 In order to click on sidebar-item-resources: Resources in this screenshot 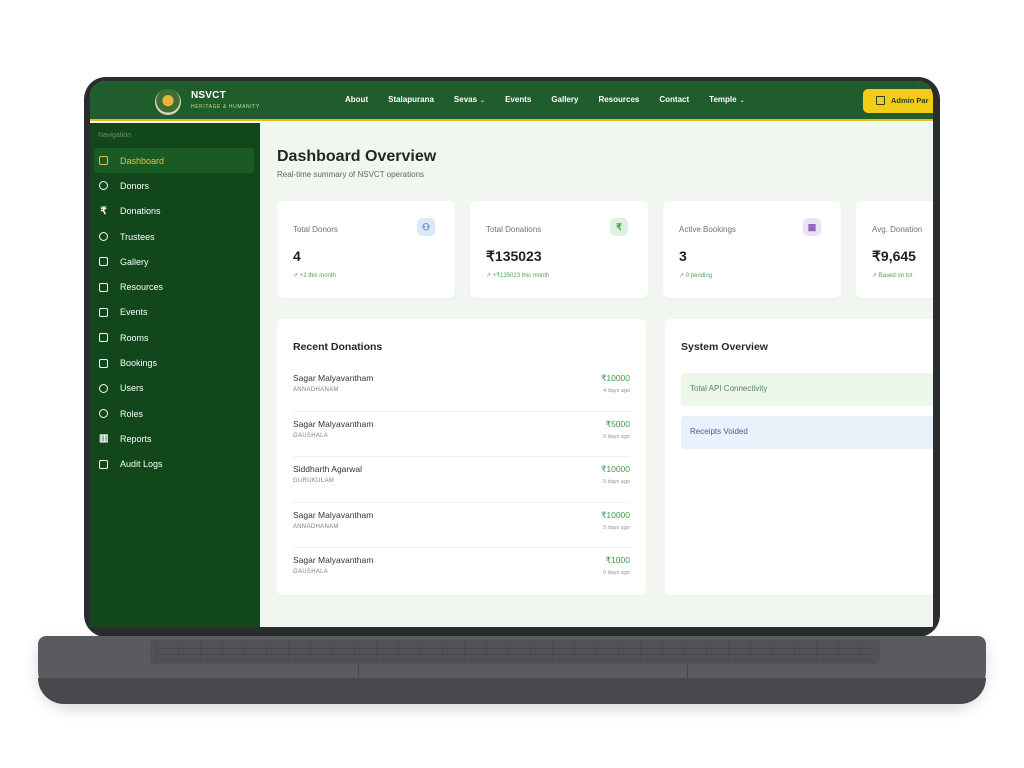, I will do `click(174, 286)`.